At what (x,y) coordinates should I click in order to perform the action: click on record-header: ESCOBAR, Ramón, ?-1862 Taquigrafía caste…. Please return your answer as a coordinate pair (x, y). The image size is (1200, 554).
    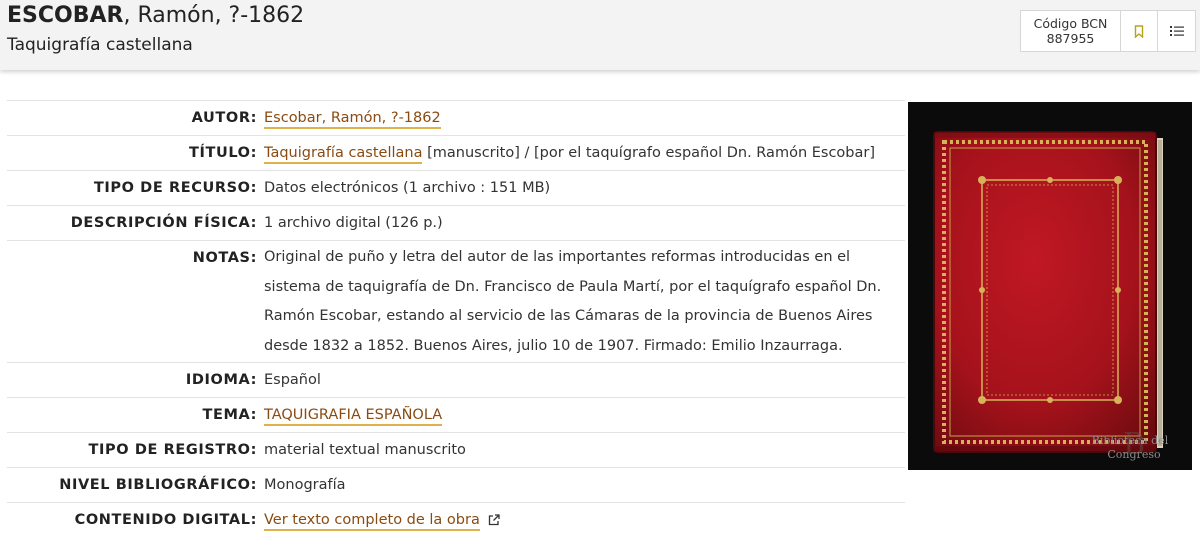
    Looking at the image, I should click on (600, 35).